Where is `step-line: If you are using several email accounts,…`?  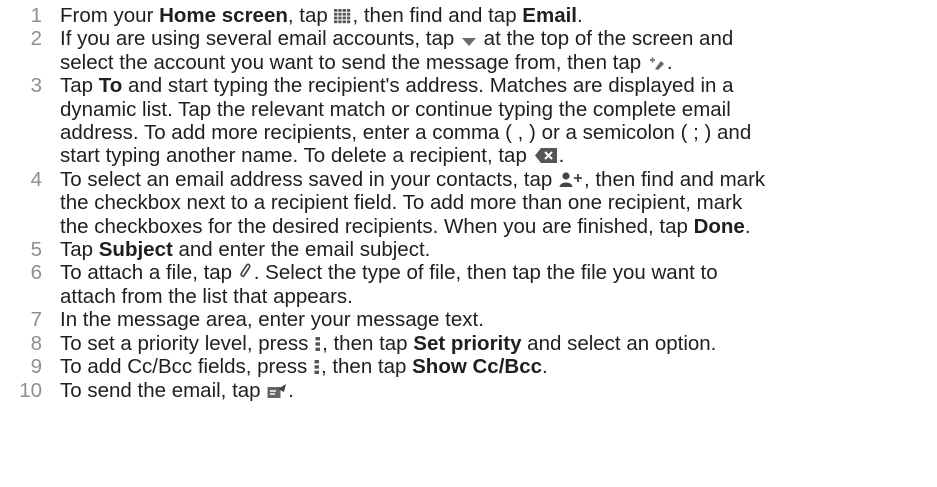 step-line: If you are using several email accounts,… is located at coordinates (491, 38).